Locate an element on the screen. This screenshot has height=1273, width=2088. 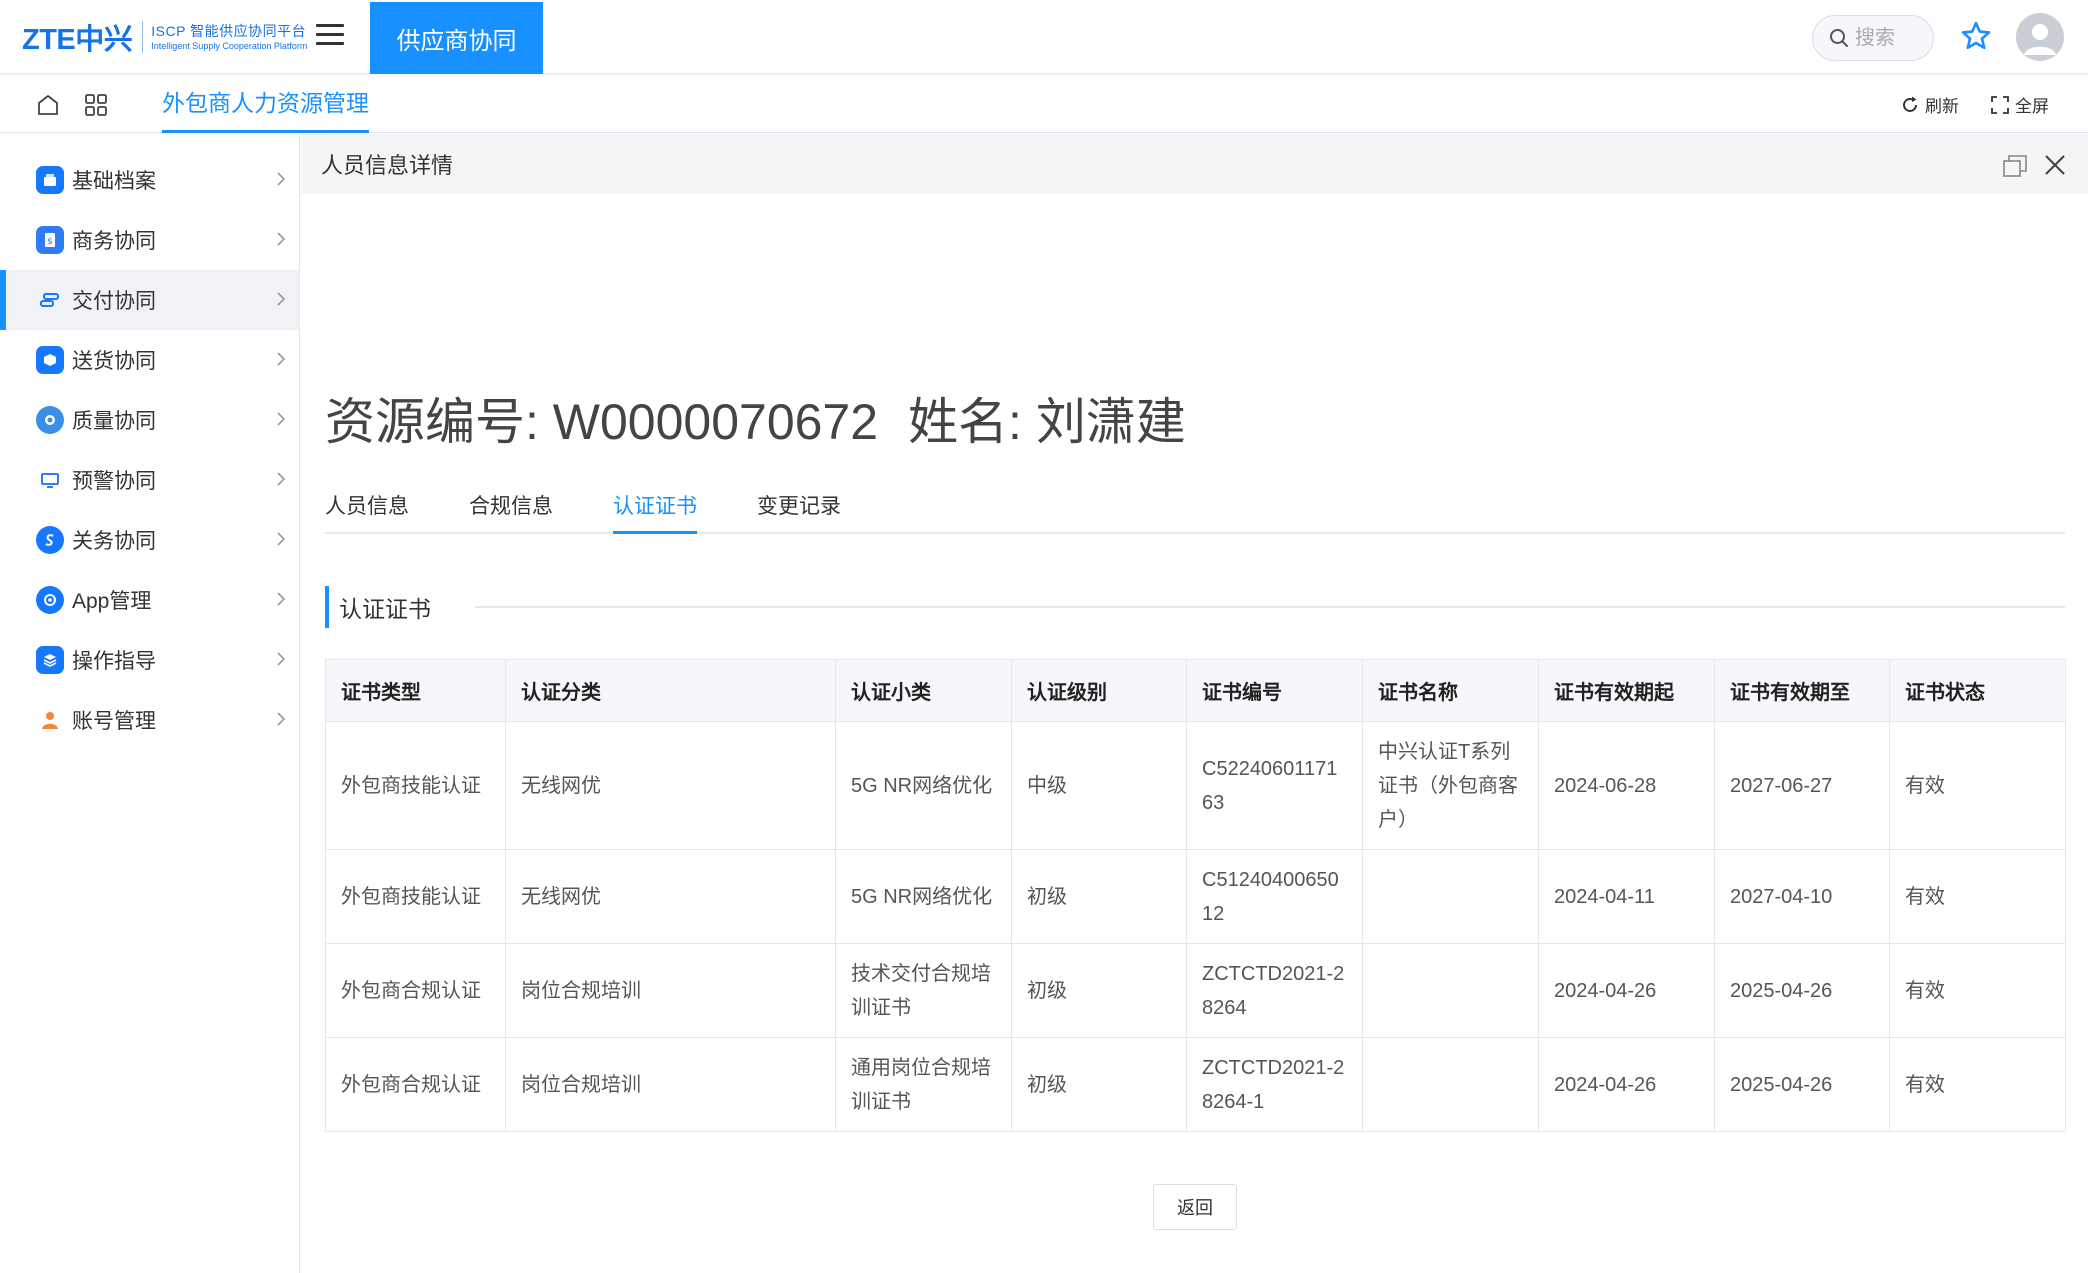
column-header: 认证级别 is located at coordinates (1099, 690).